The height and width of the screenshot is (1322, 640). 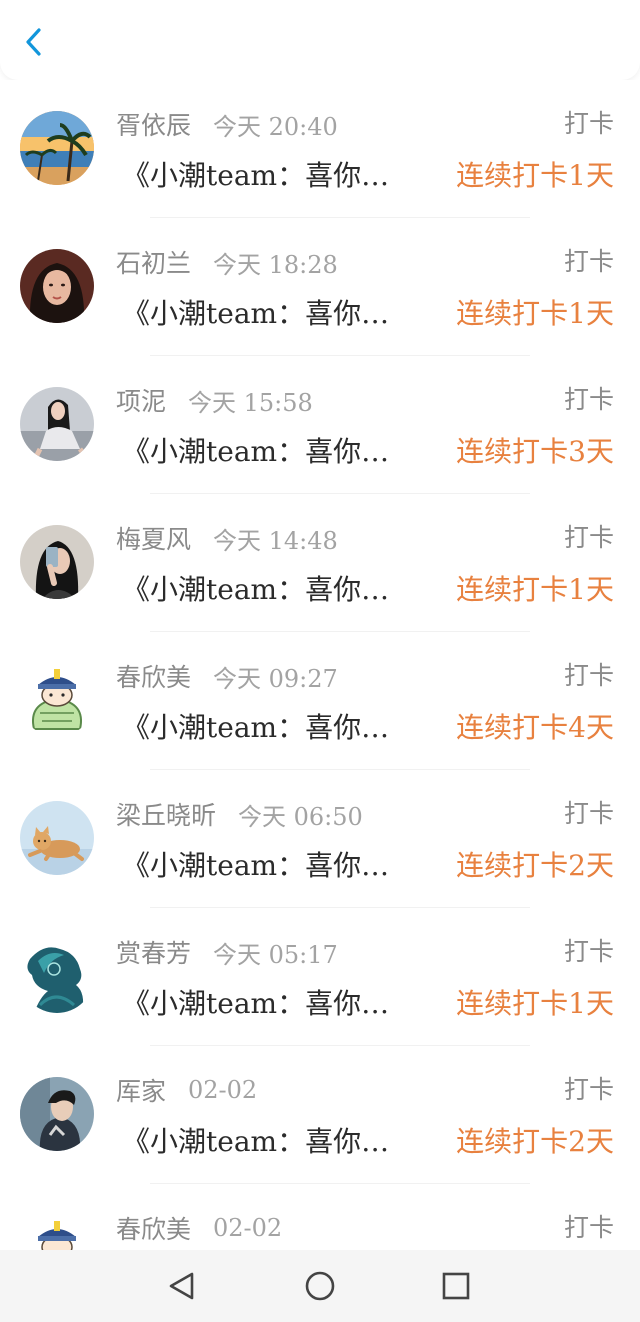 I want to click on chevron-left-icon, so click(x=33, y=42).